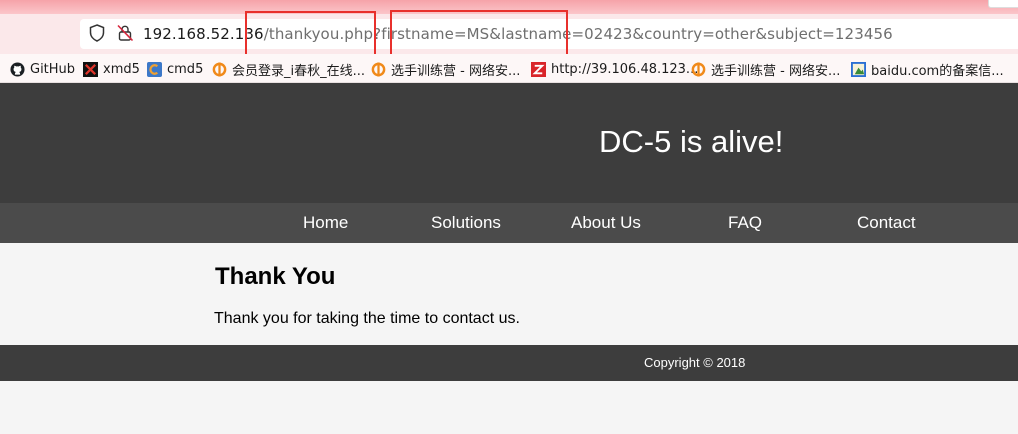  What do you see at coordinates (325, 223) in the screenshot?
I see `nav-home: Home` at bounding box center [325, 223].